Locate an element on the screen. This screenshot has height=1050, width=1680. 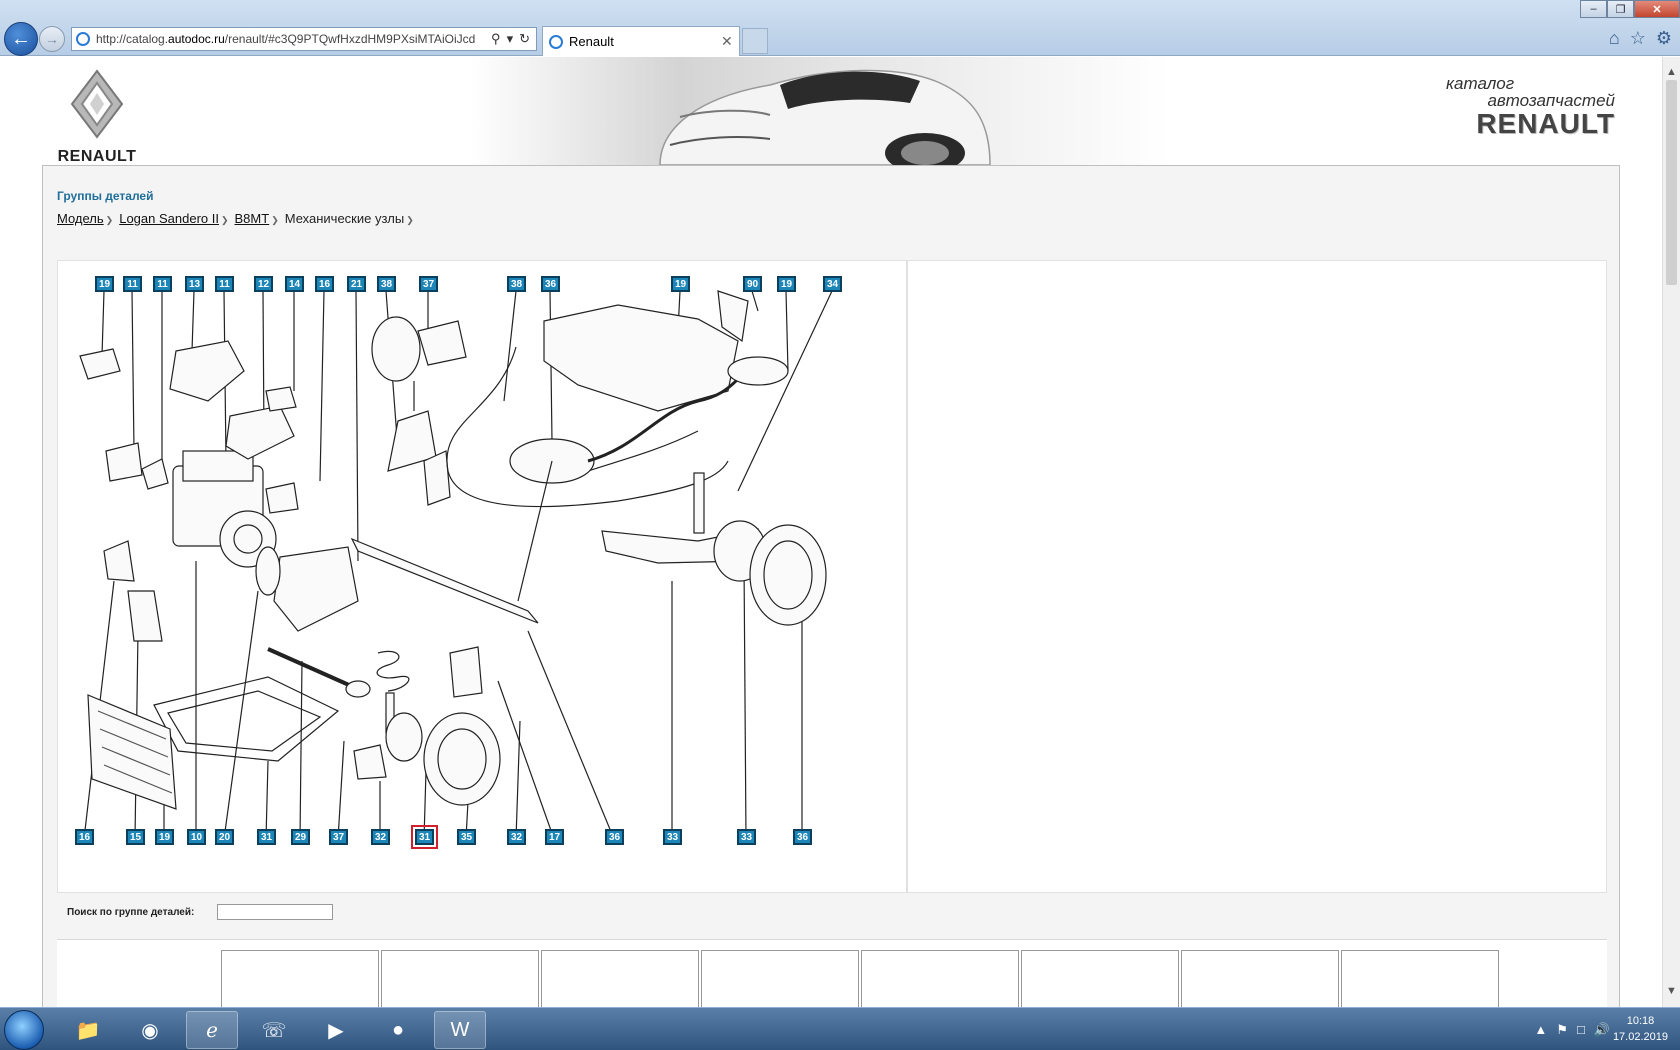
forward-button: → is located at coordinates (52, 39).